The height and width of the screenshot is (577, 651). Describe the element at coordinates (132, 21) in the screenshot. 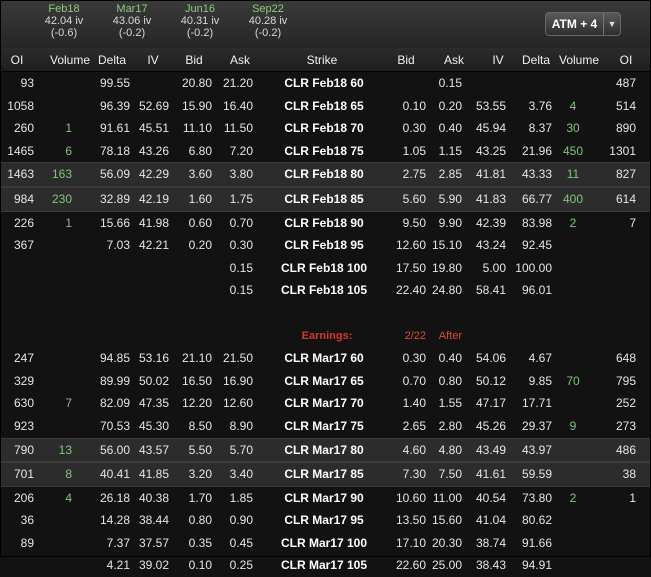

I see `expiration-tab-mar17: Mar17 43.06 iv (-0.2)` at that location.